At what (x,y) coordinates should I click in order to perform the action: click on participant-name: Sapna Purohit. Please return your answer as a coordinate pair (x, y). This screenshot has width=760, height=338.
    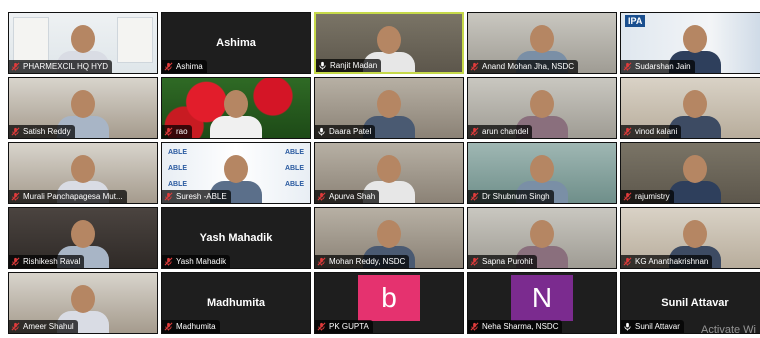
    Looking at the image, I should click on (507, 261).